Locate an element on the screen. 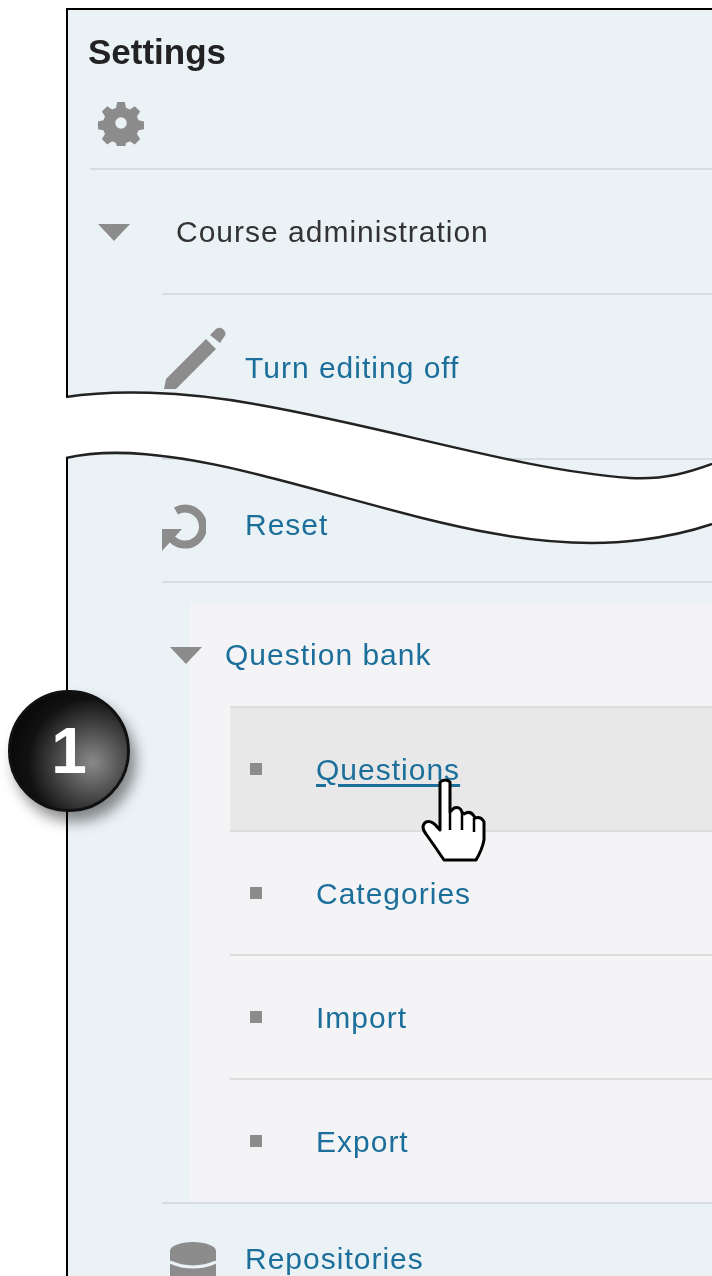 The width and height of the screenshot is (712, 1276). collapse-triangle-icon is located at coordinates (186, 654).